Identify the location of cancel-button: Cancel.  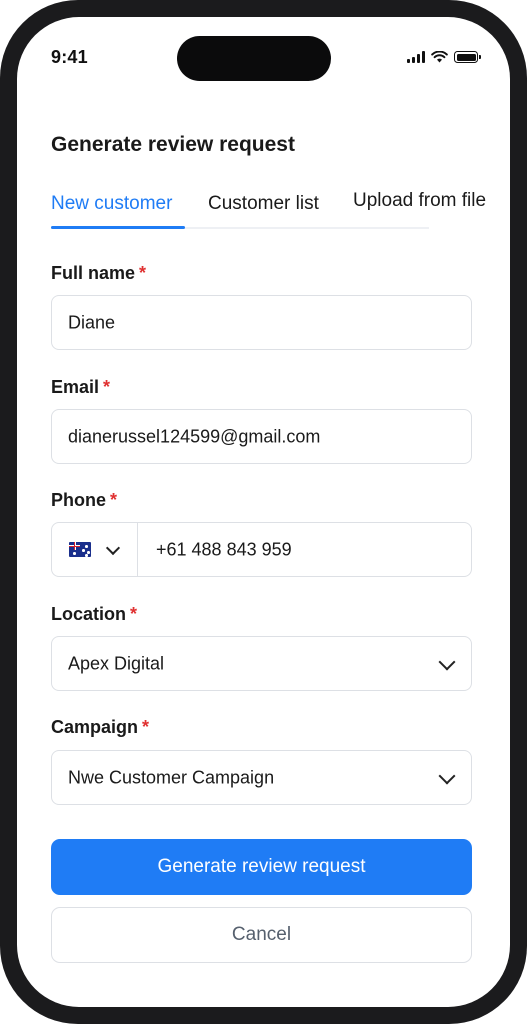
(261, 935).